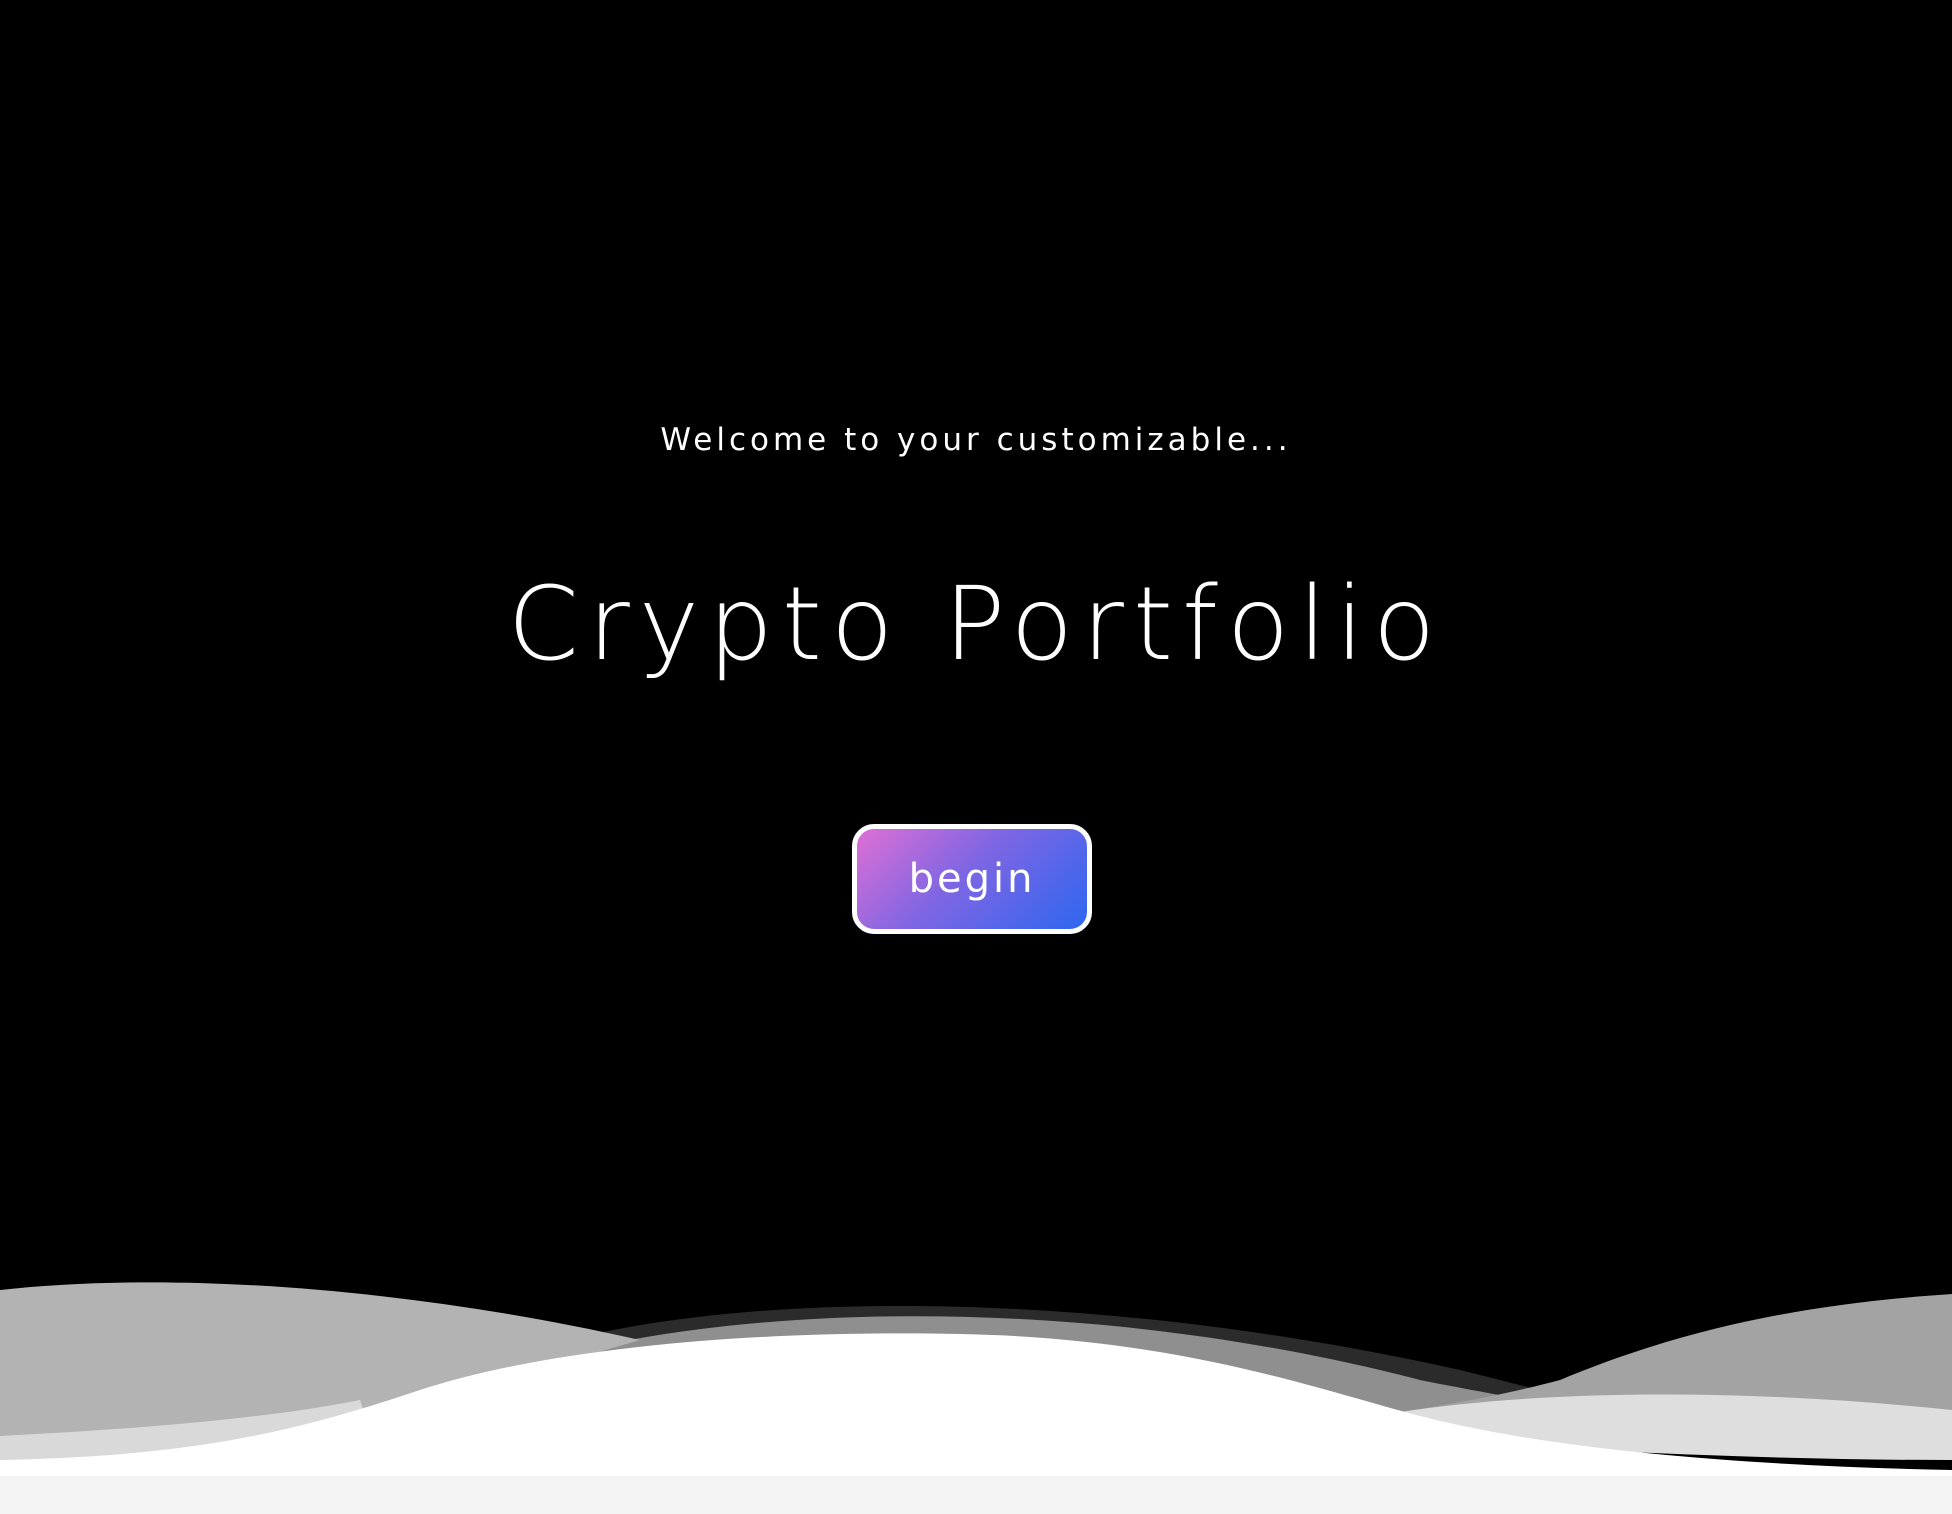 The image size is (1952, 1514). Describe the element at coordinates (976, 1495) in the screenshot. I see `wave-floor` at that location.